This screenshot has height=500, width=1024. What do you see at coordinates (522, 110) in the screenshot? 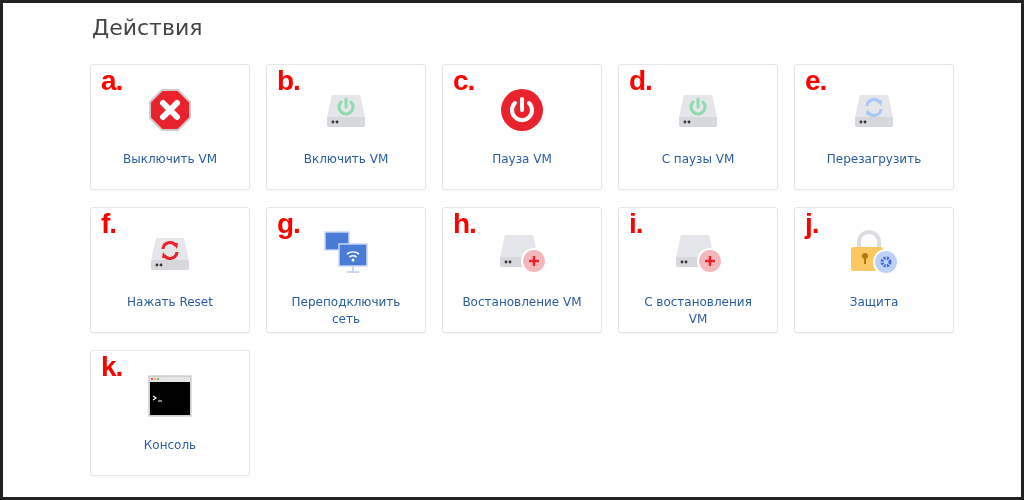
I see `power-icon` at bounding box center [522, 110].